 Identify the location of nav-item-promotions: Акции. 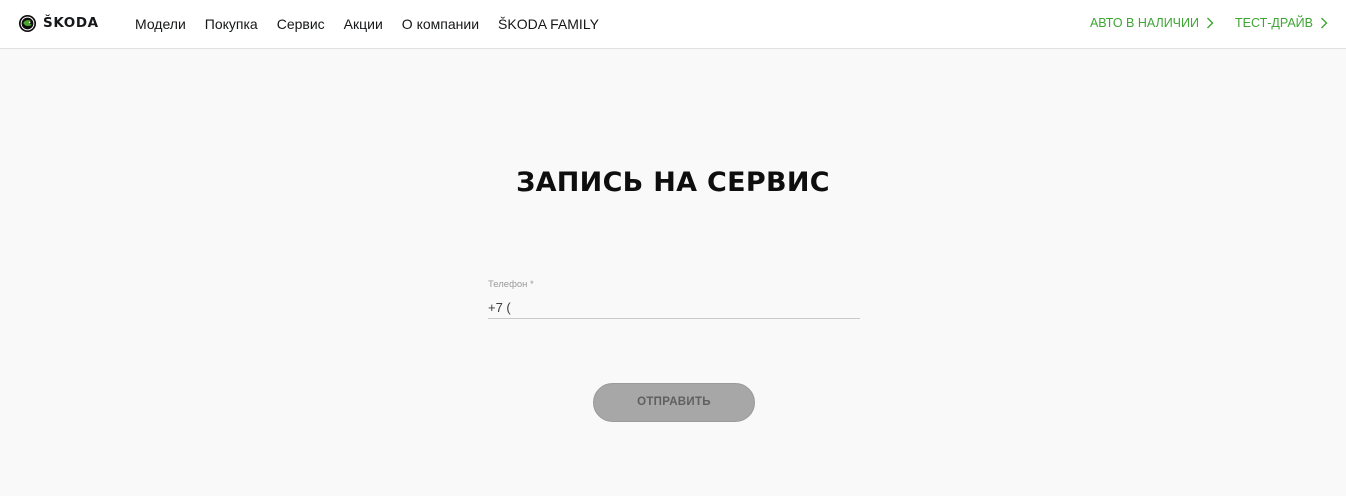
(363, 24).